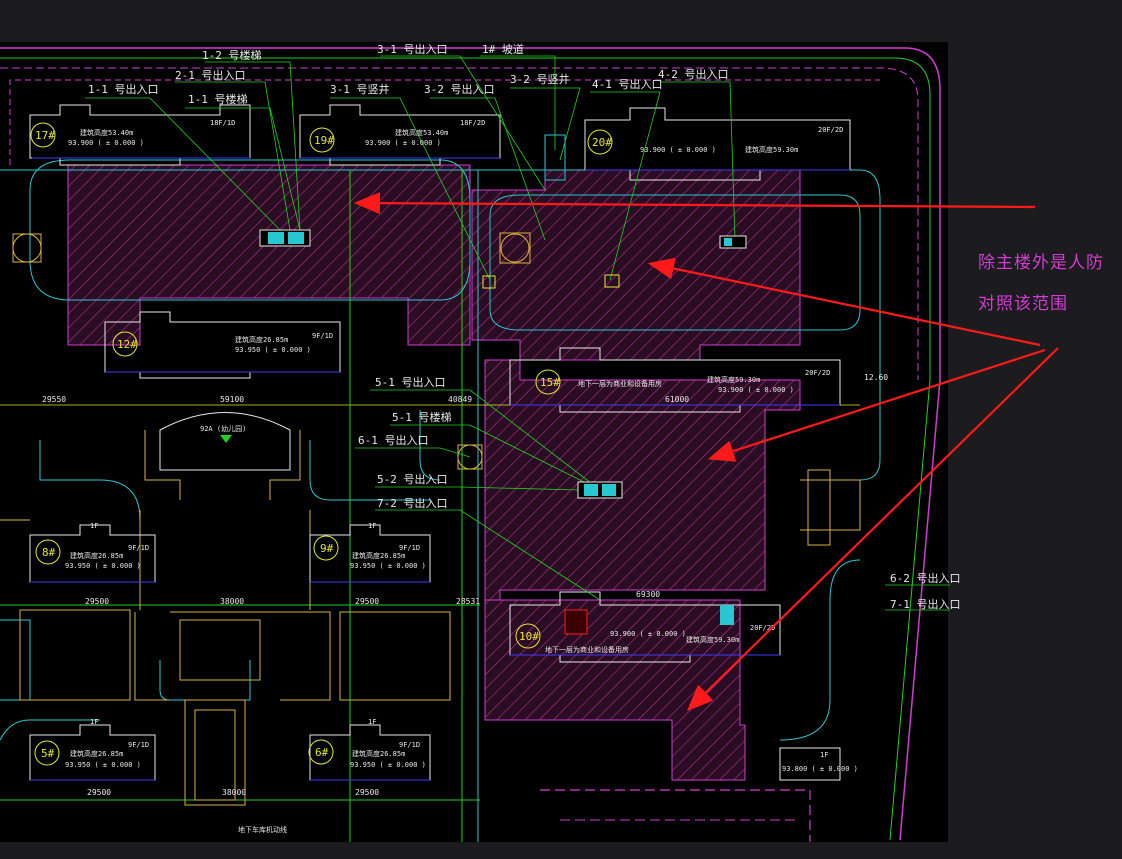 The width and height of the screenshot is (1122, 859). I want to click on dim-59100: 59100, so click(232, 399).